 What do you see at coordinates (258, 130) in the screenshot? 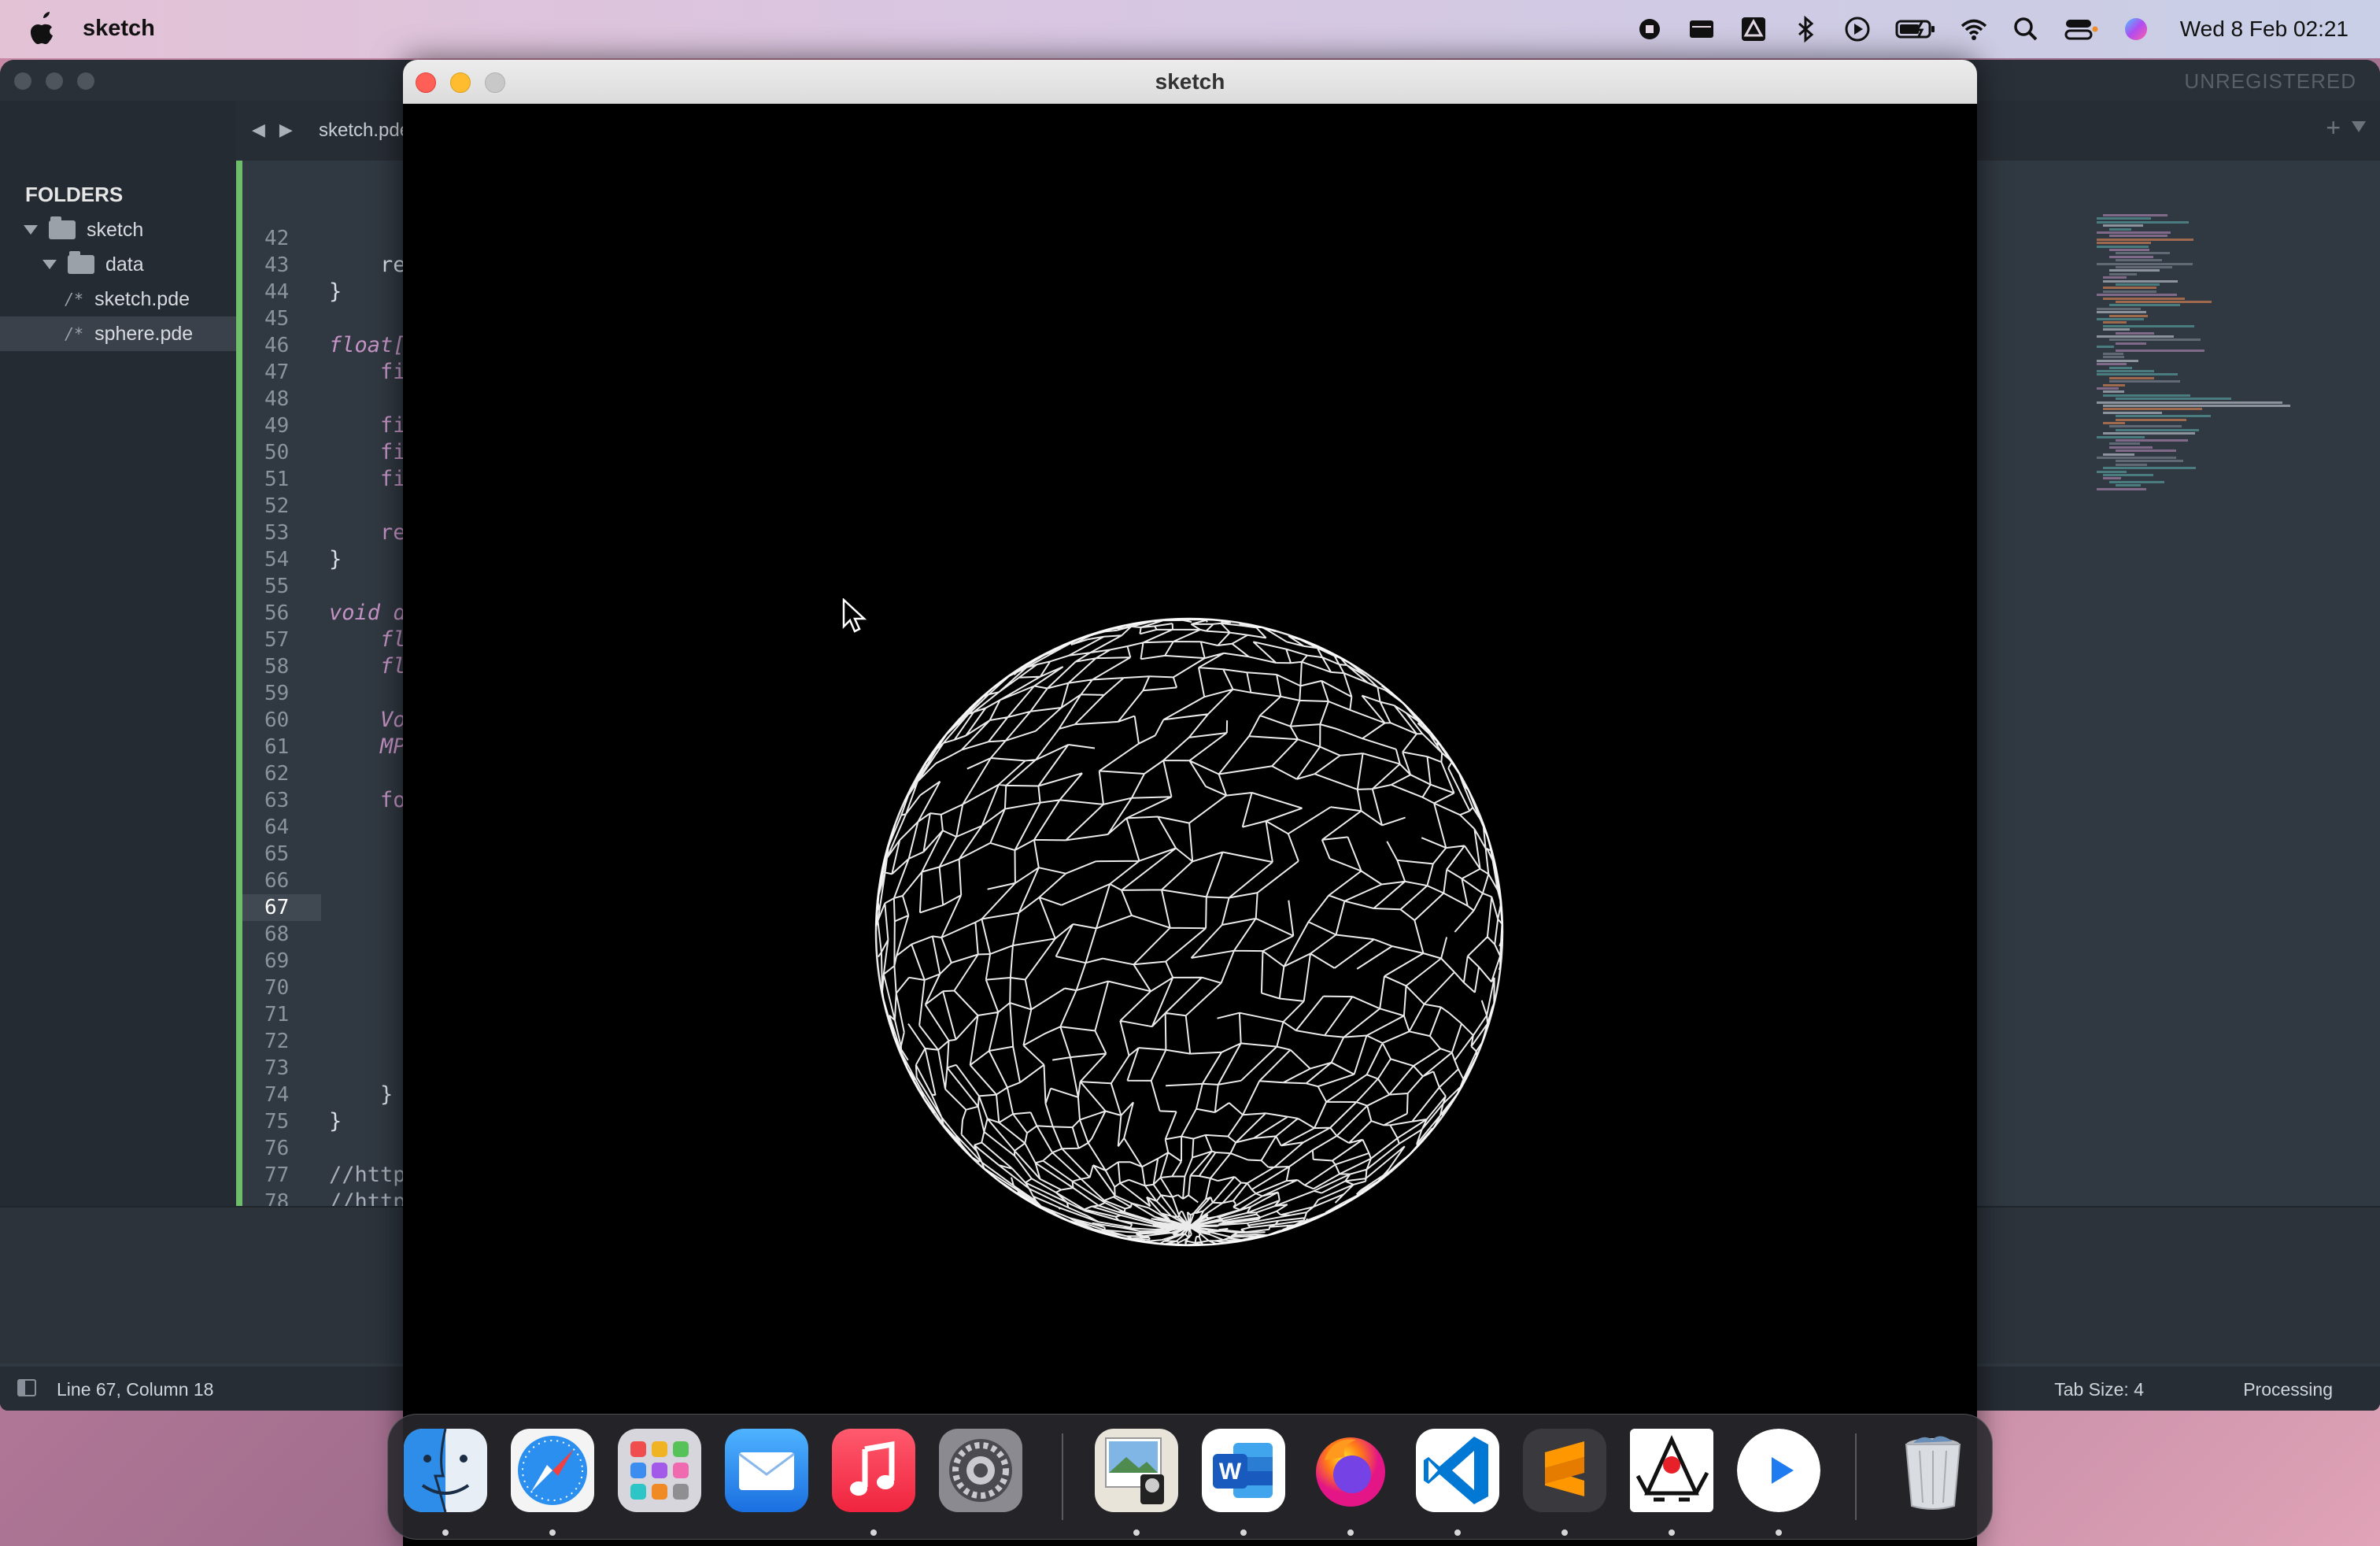
I see `tab-back-icon: ◀` at bounding box center [258, 130].